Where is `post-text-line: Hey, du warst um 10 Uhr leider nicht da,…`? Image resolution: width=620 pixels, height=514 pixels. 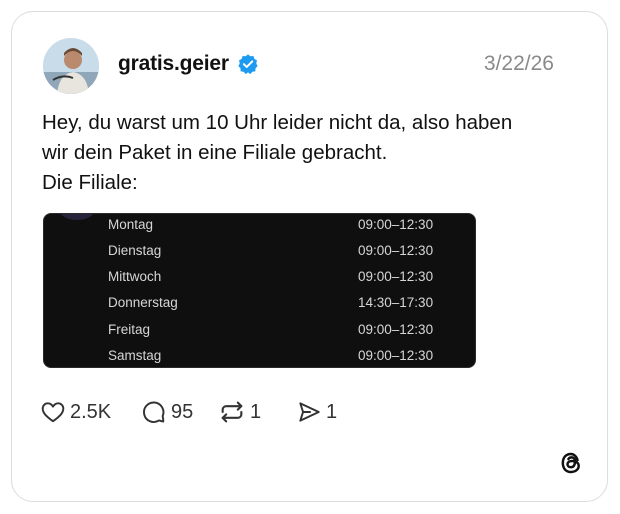 post-text-line: Hey, du warst um 10 Uhr leider nicht da,… is located at coordinates (277, 122).